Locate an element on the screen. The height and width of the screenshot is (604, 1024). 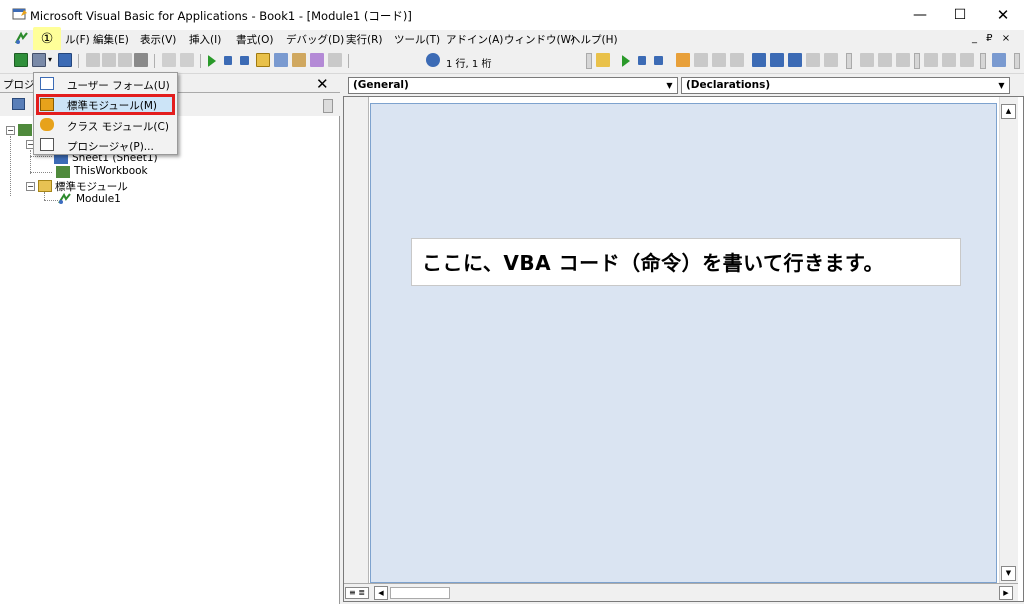
vertical-scrollbar: ▲ ▼ is located at coordinates (1008, 340).